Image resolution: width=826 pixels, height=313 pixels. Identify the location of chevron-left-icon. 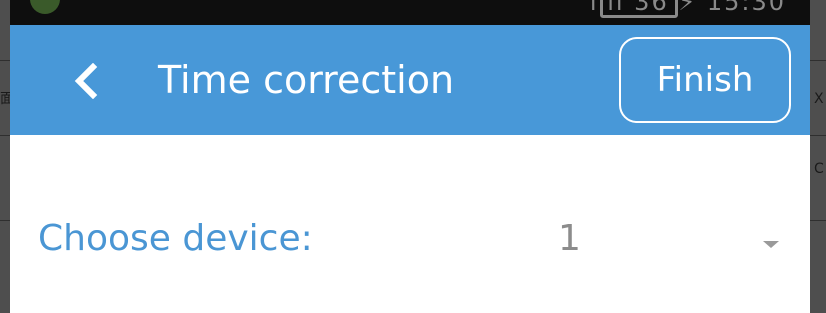
(86, 81).